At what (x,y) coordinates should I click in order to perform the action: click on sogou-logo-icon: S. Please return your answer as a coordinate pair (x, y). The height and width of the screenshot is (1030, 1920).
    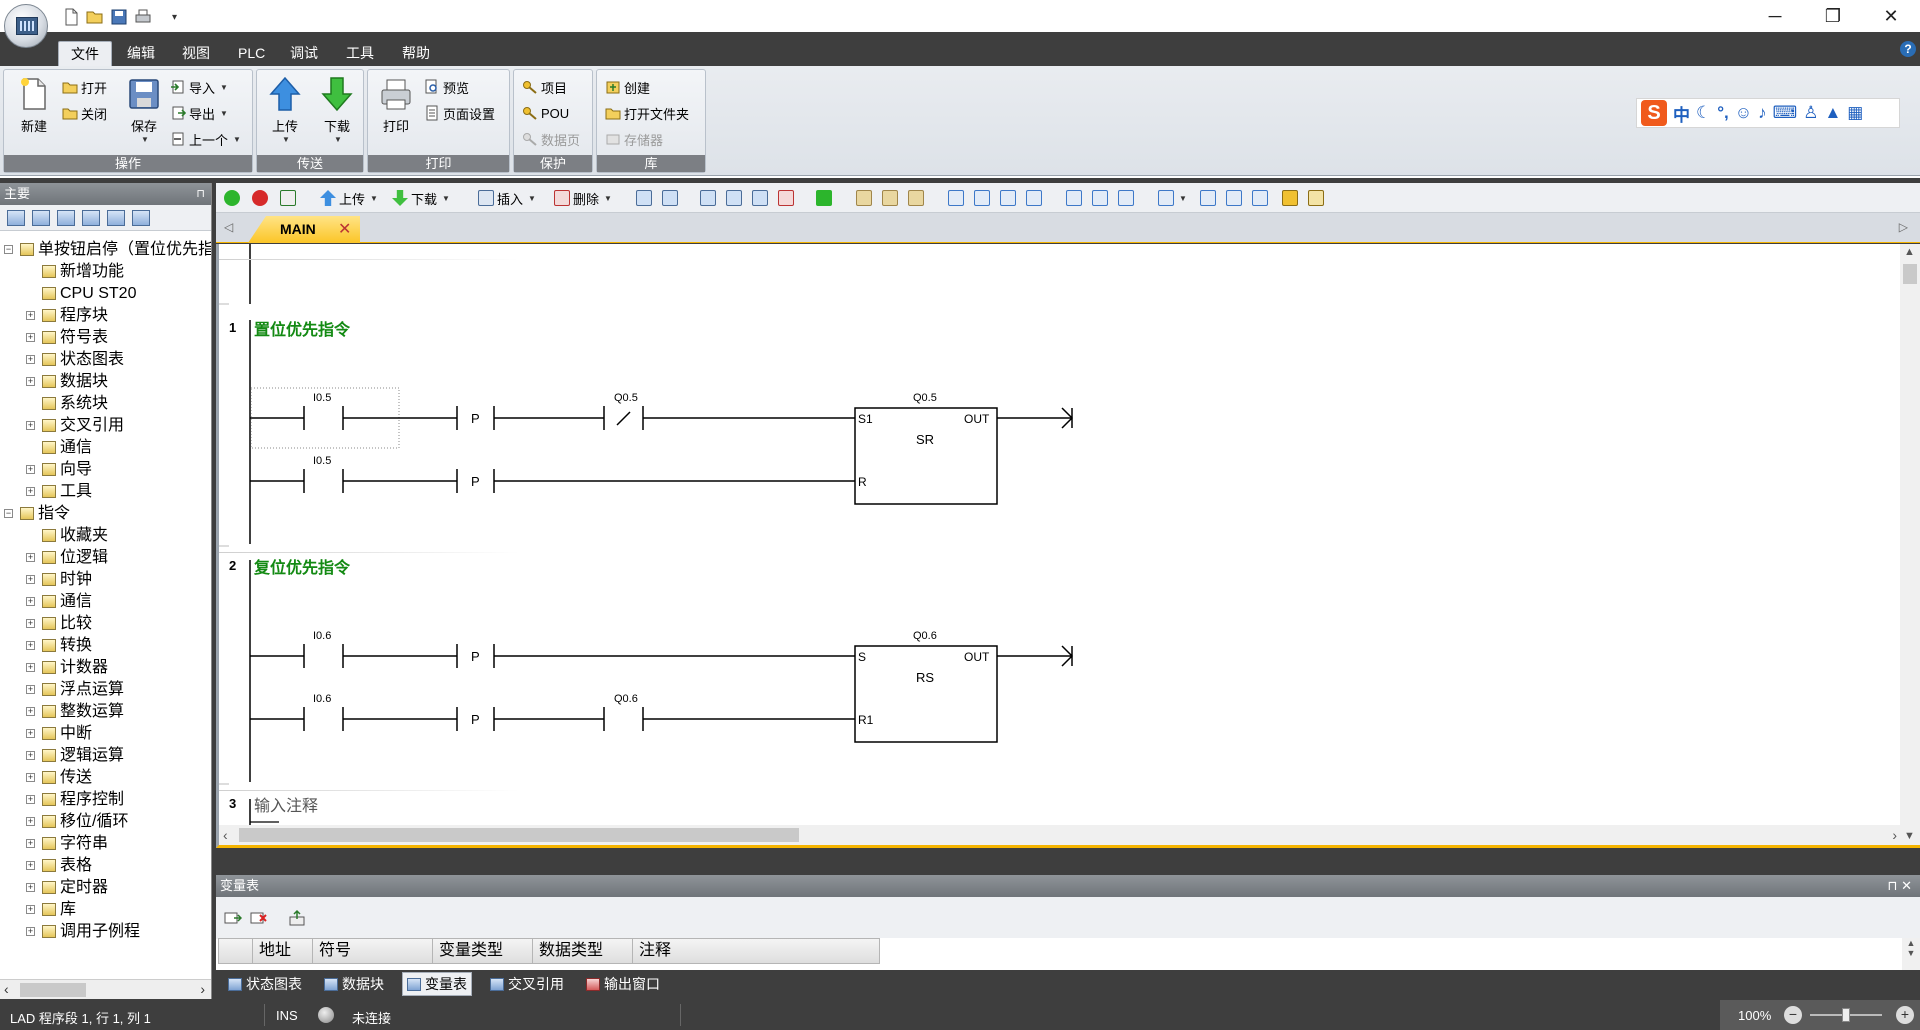
    Looking at the image, I should click on (1654, 113).